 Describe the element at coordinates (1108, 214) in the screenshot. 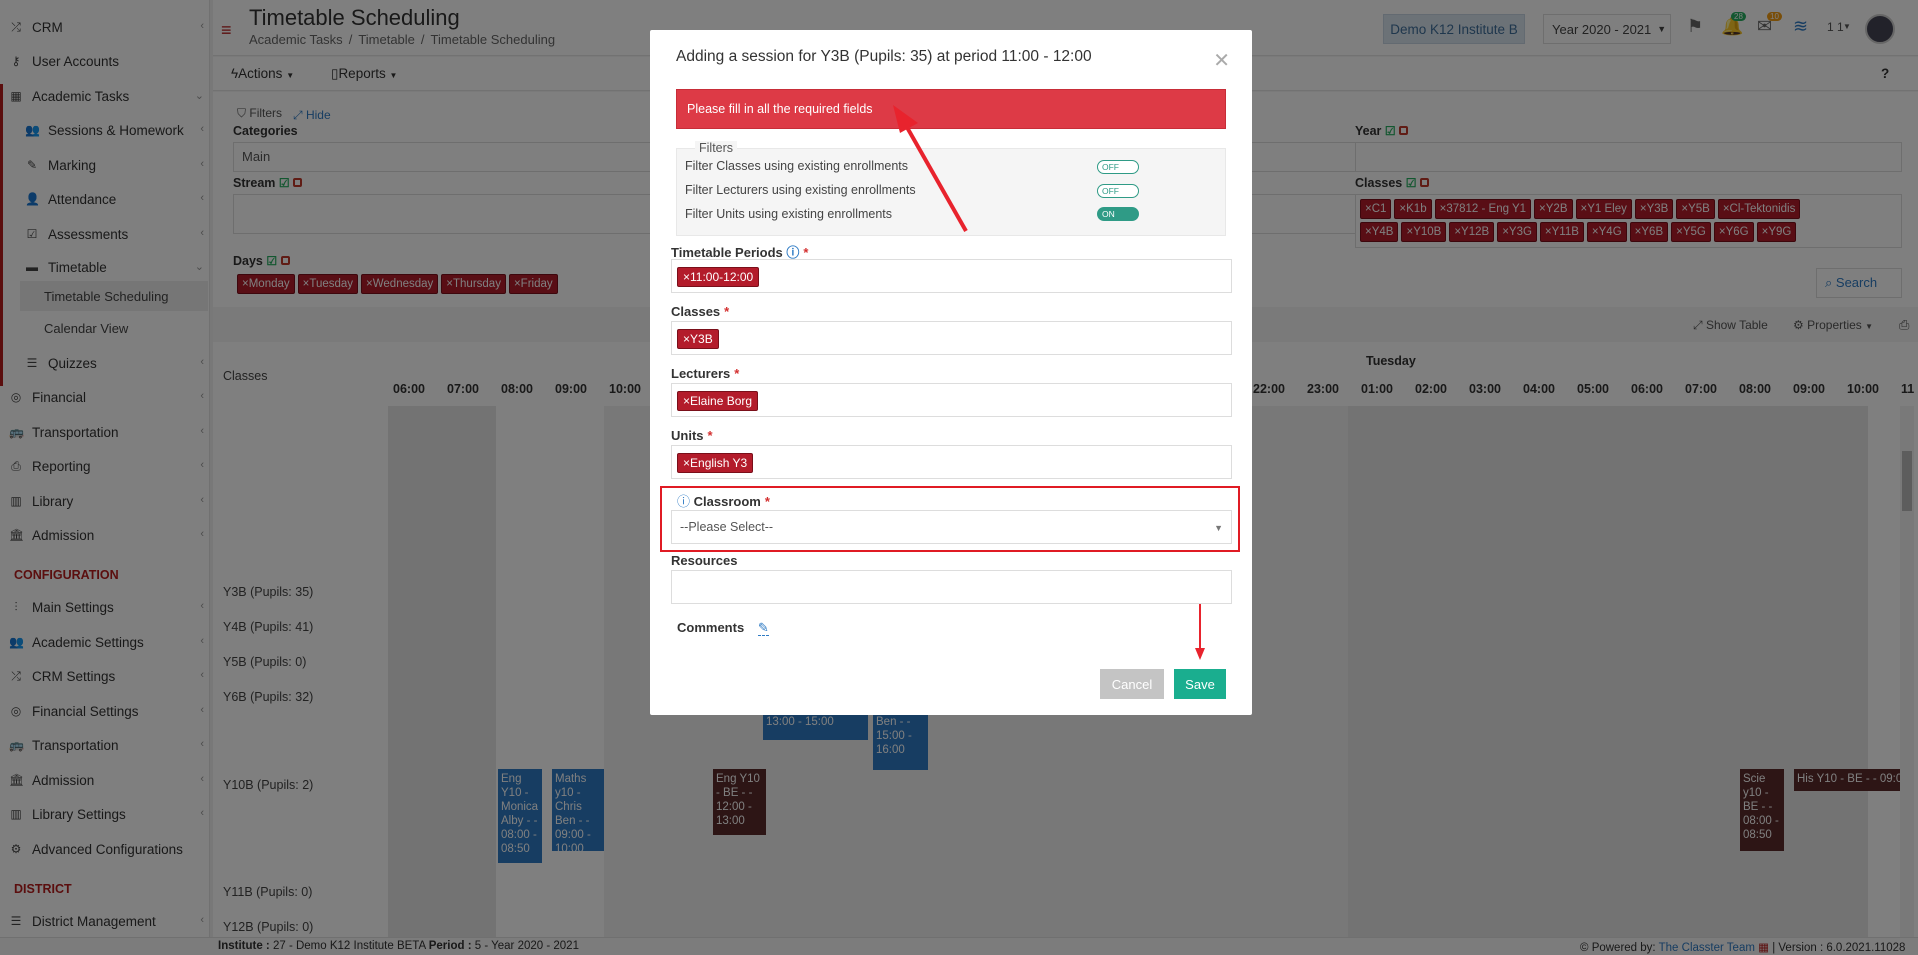

I see `toggle-state: ON` at that location.